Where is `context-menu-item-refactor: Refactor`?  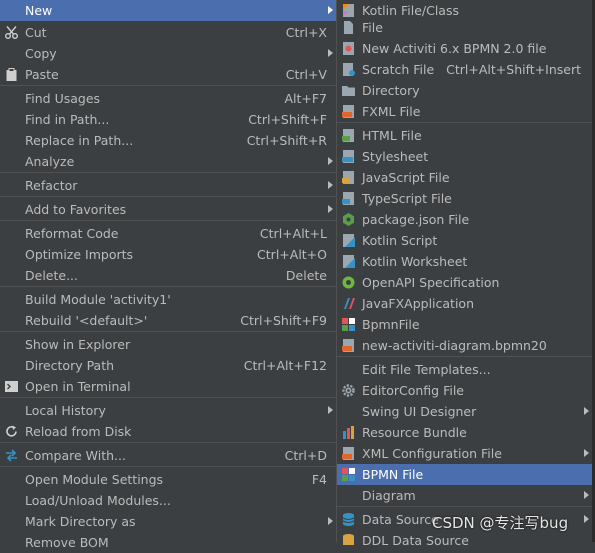 context-menu-item-refactor: Refactor is located at coordinates (168, 185).